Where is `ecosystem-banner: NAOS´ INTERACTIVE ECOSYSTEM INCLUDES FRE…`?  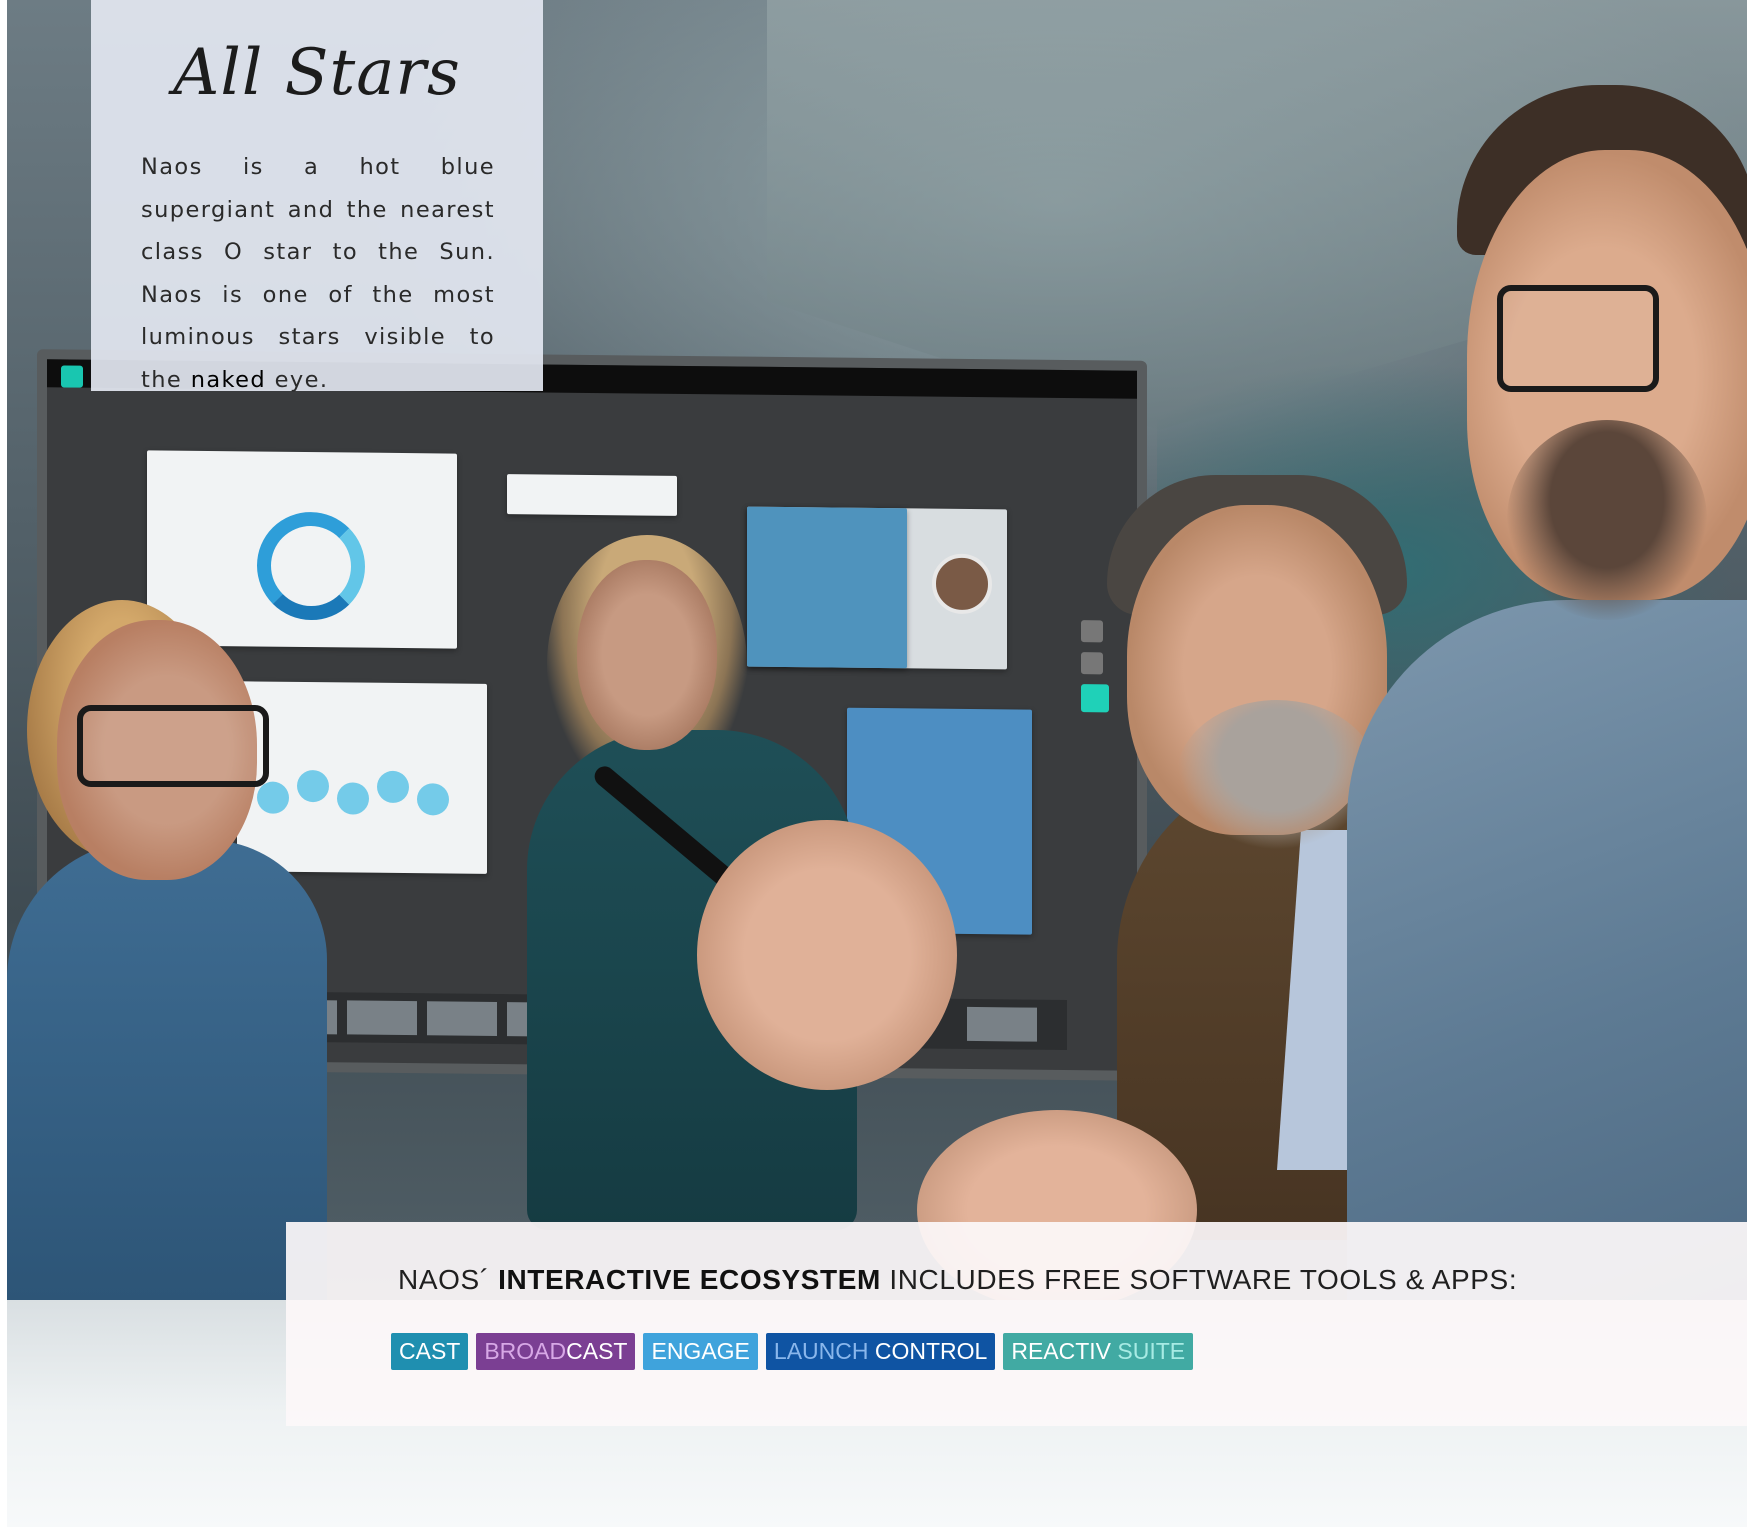
ecosystem-banner: NAOS´ INTERACTIVE ECOSYSTEM INCLUDES FRE… is located at coordinates (1016, 1324).